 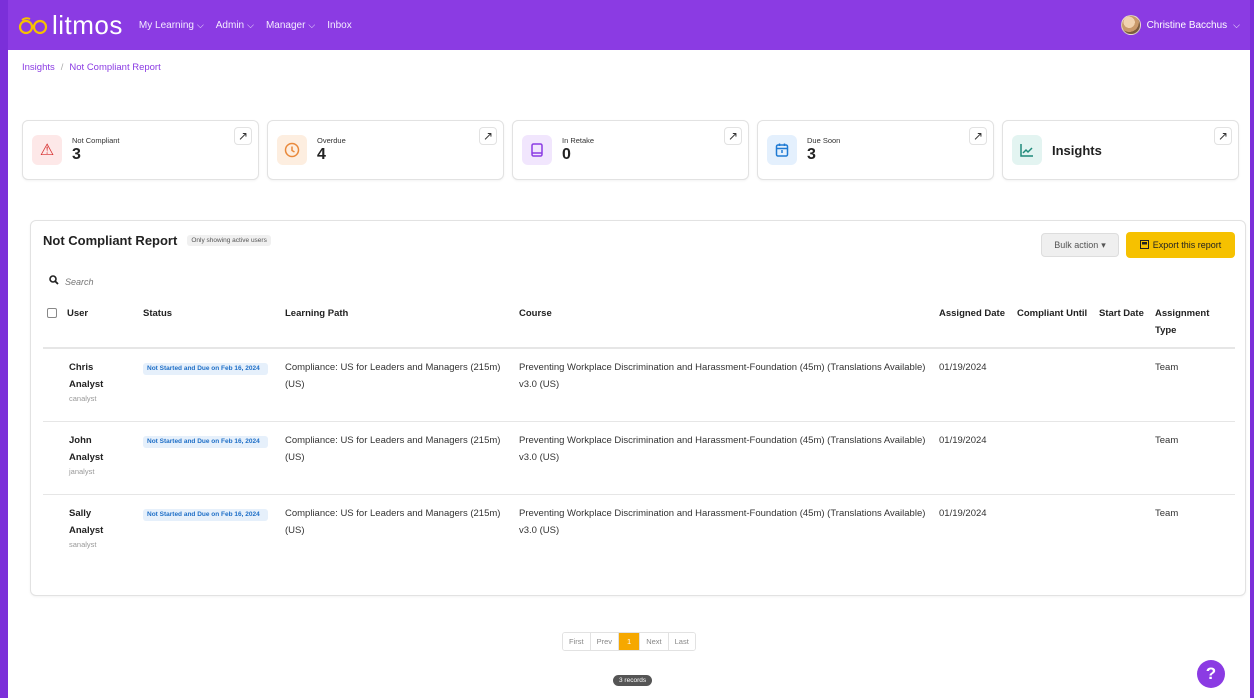 I want to click on avatar, so click(x=1130, y=25).